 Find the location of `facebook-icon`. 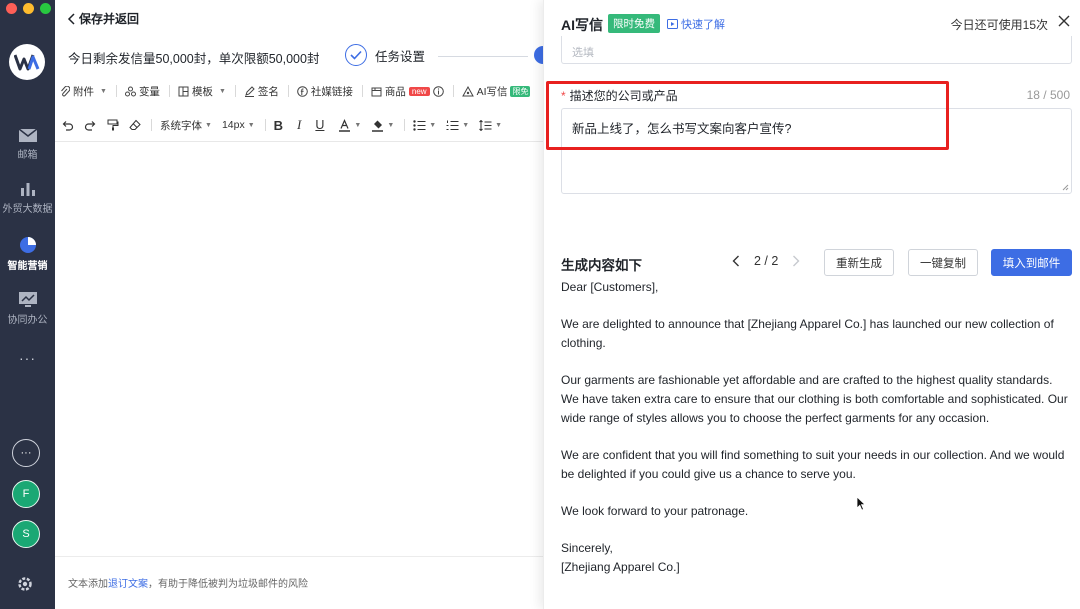

facebook-icon is located at coordinates (302, 91).